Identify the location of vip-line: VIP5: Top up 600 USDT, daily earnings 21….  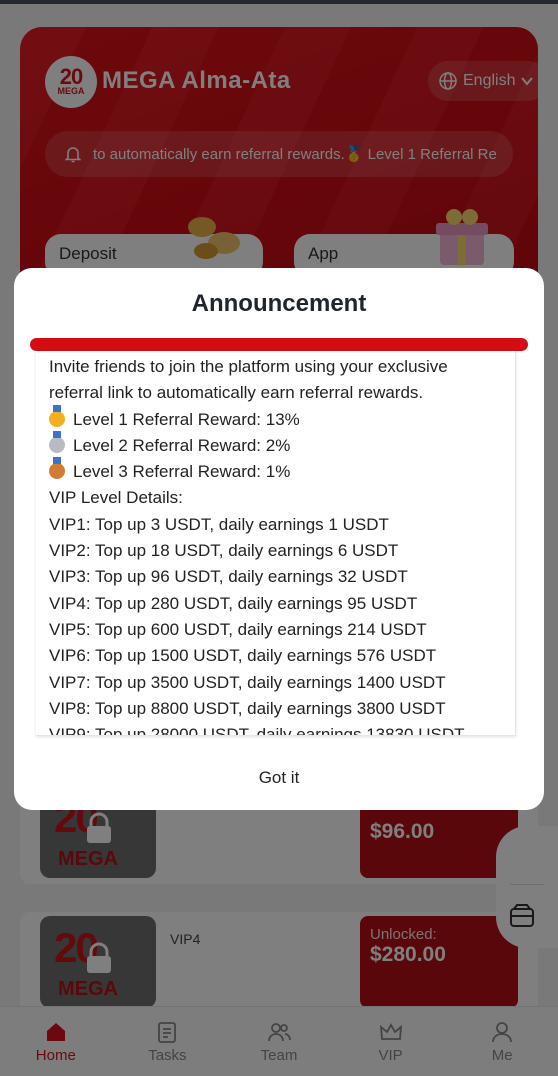
(238, 629).